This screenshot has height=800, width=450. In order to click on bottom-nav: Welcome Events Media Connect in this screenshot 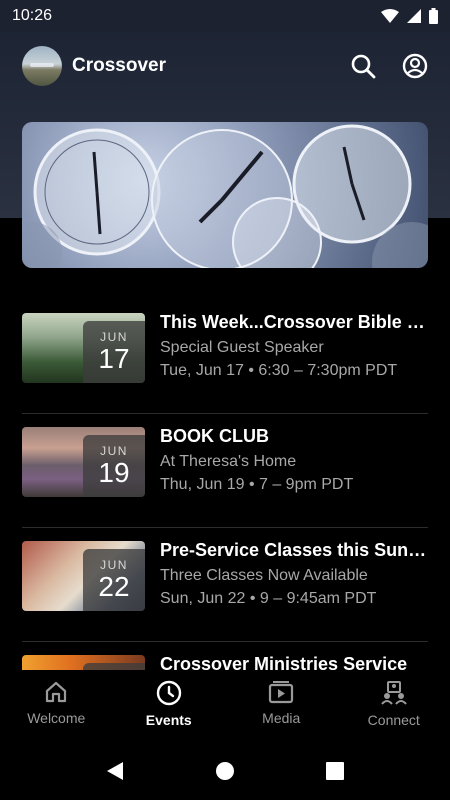, I will do `click(225, 706)`.